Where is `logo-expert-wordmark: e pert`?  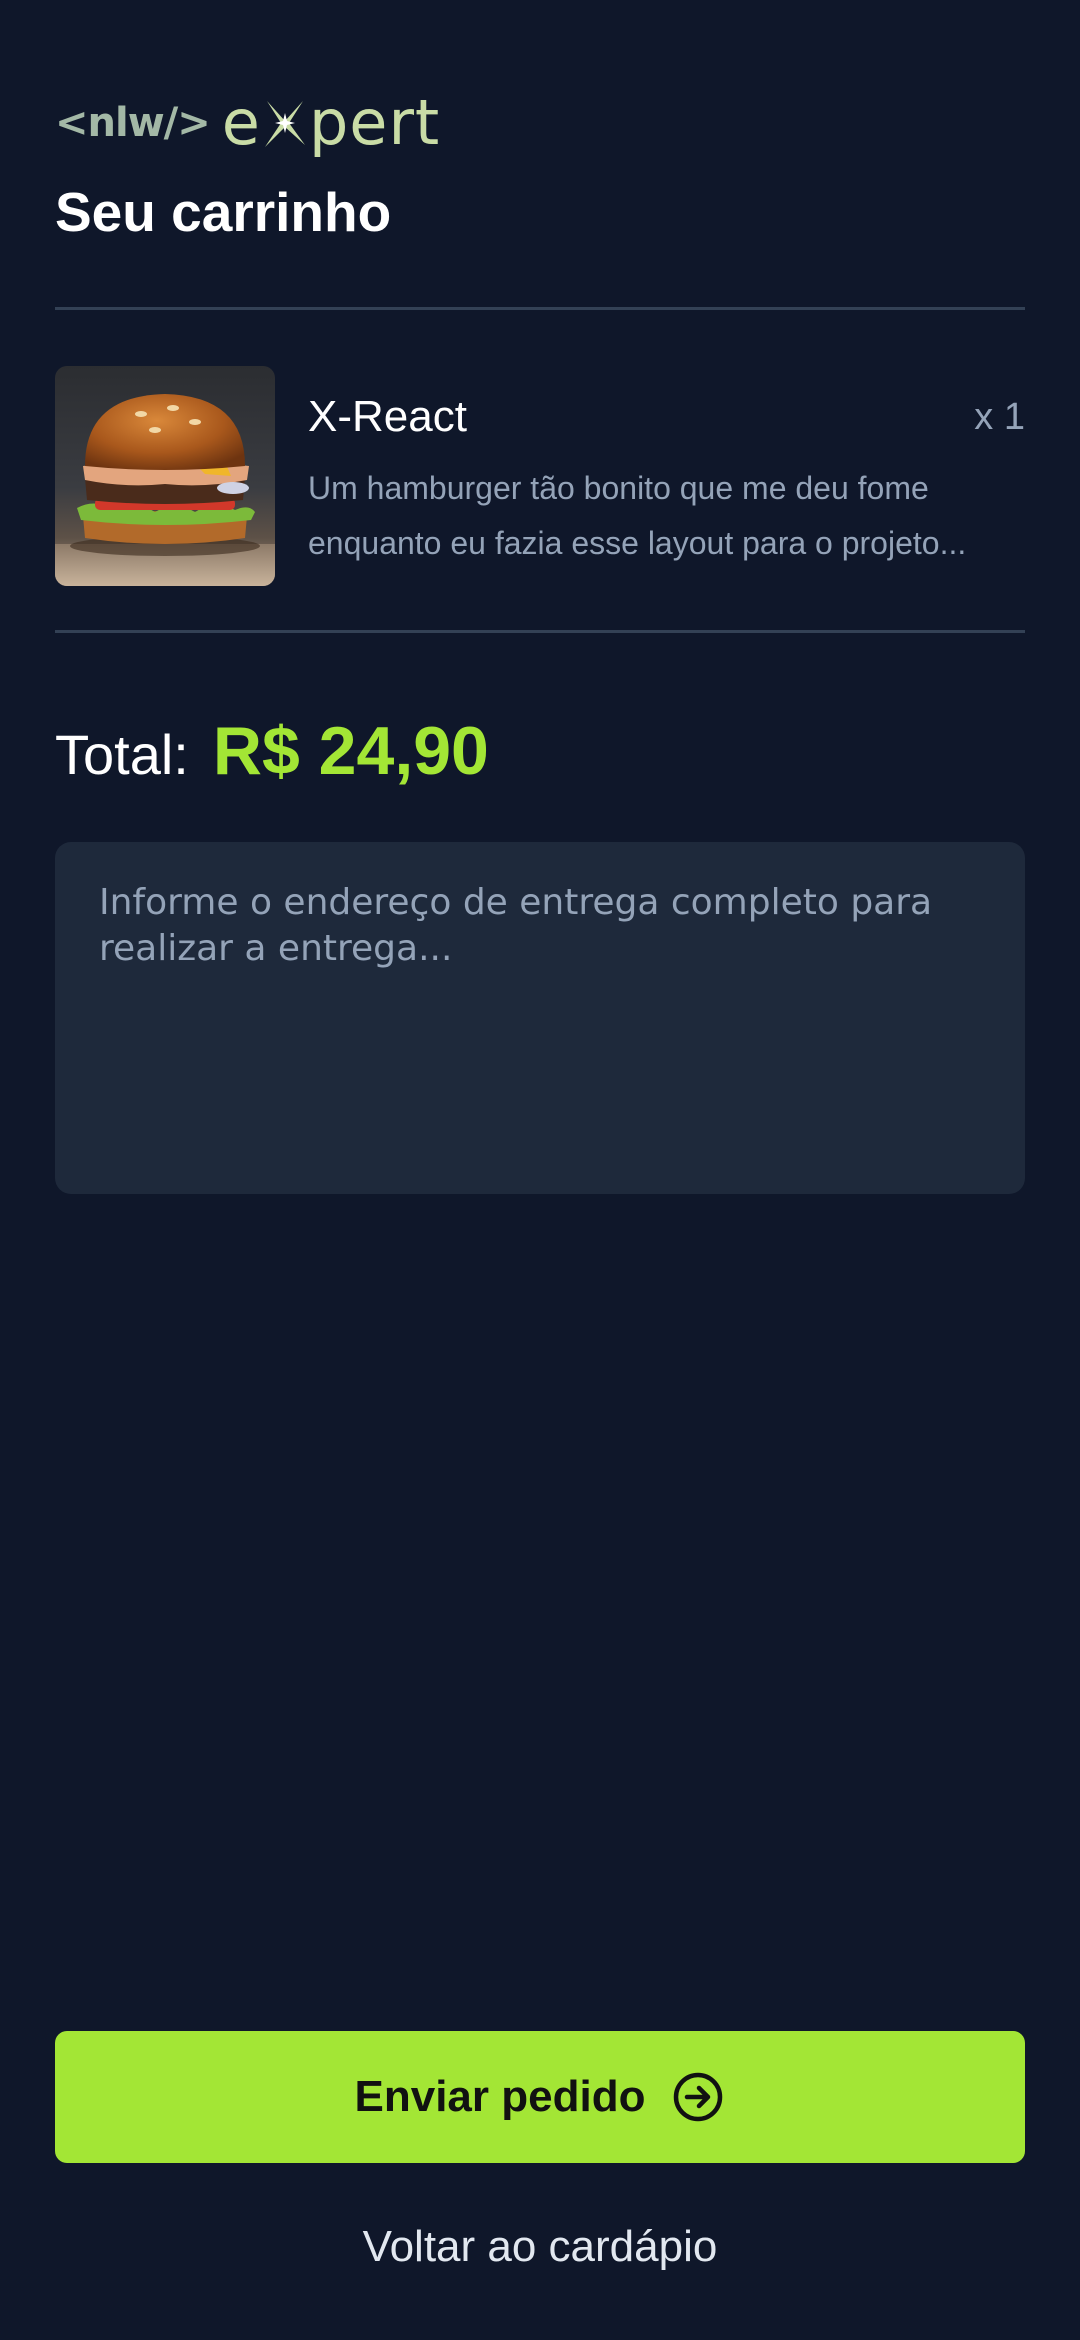
logo-expert-wordmark: e pert is located at coordinates (331, 123).